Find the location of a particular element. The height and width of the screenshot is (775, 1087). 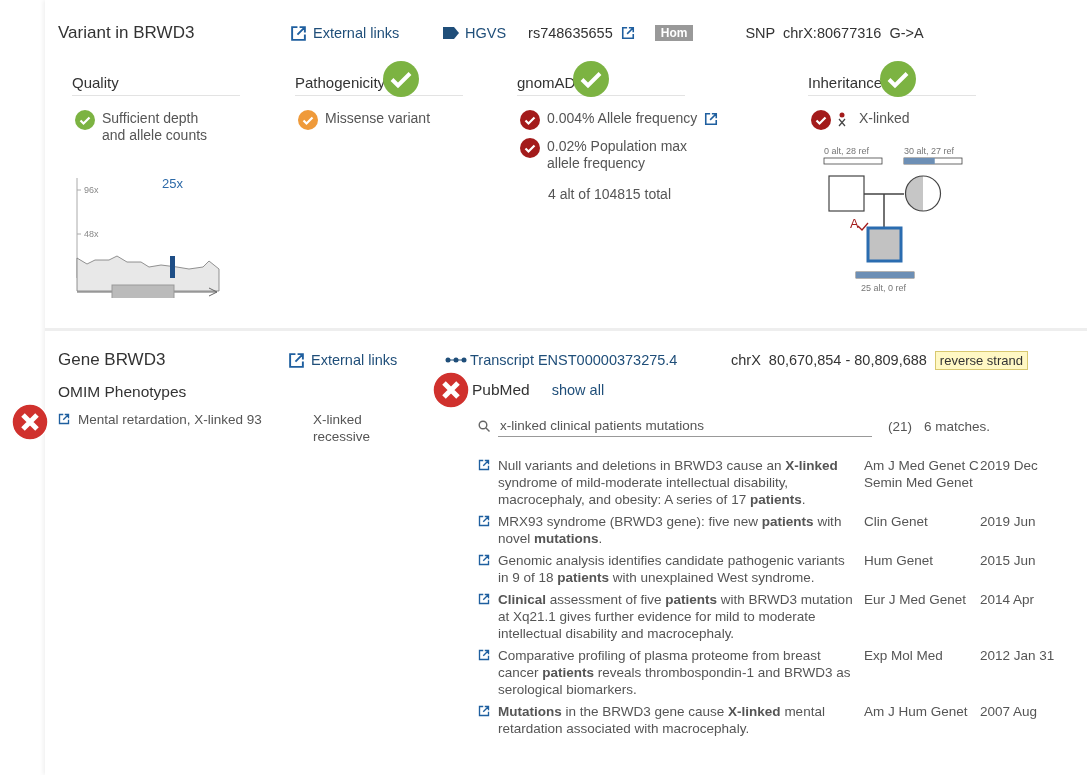

position-range: 80,670,854 - 80,809,688 is located at coordinates (847, 360).